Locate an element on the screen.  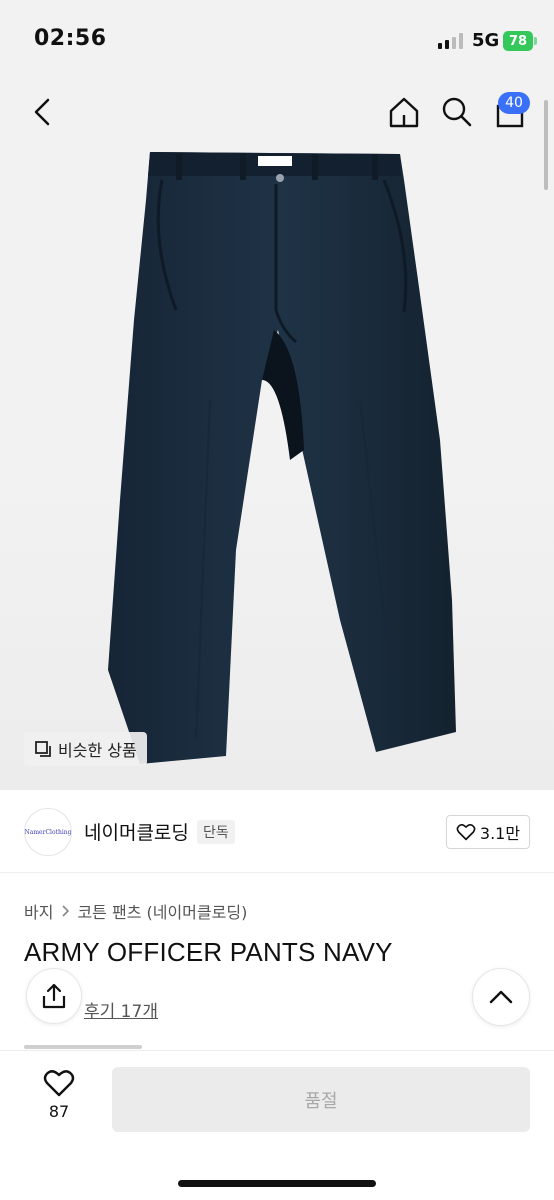
status-time: 02:56 is located at coordinates (70, 38).